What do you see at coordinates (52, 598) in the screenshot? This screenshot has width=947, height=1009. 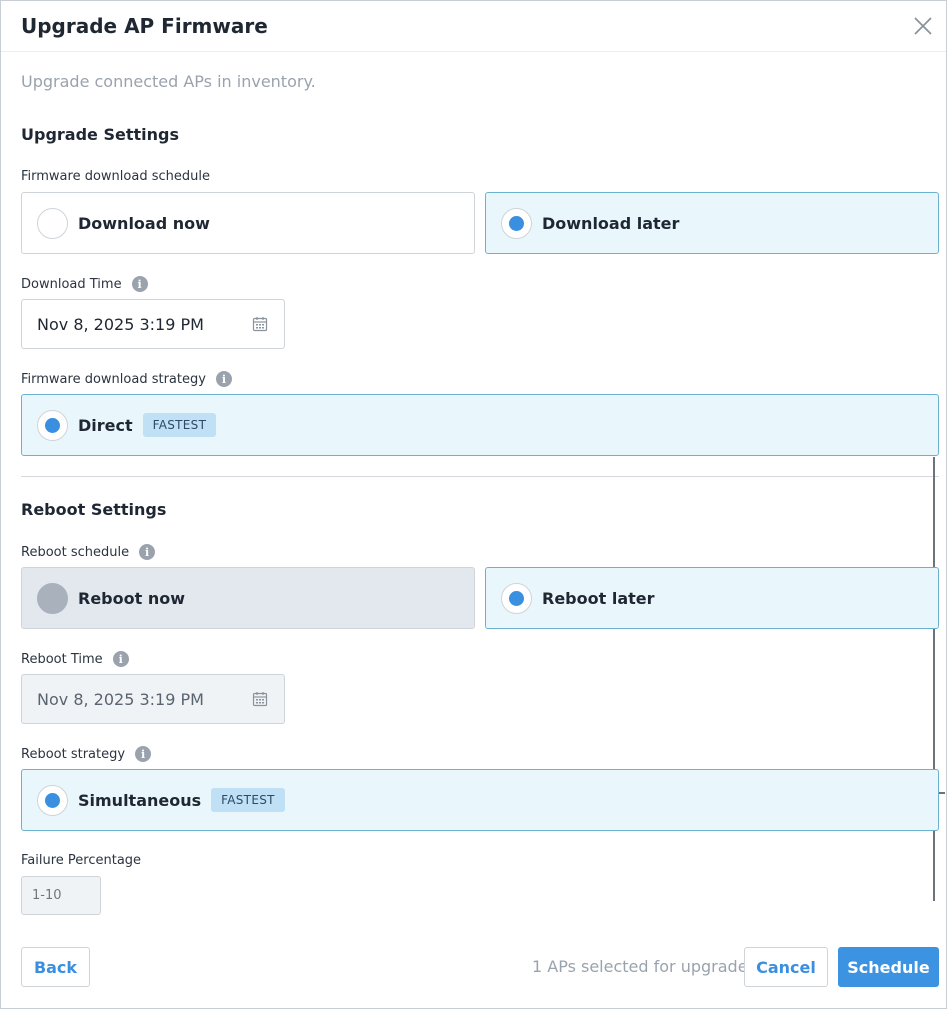 I see `reboot-now-radio` at bounding box center [52, 598].